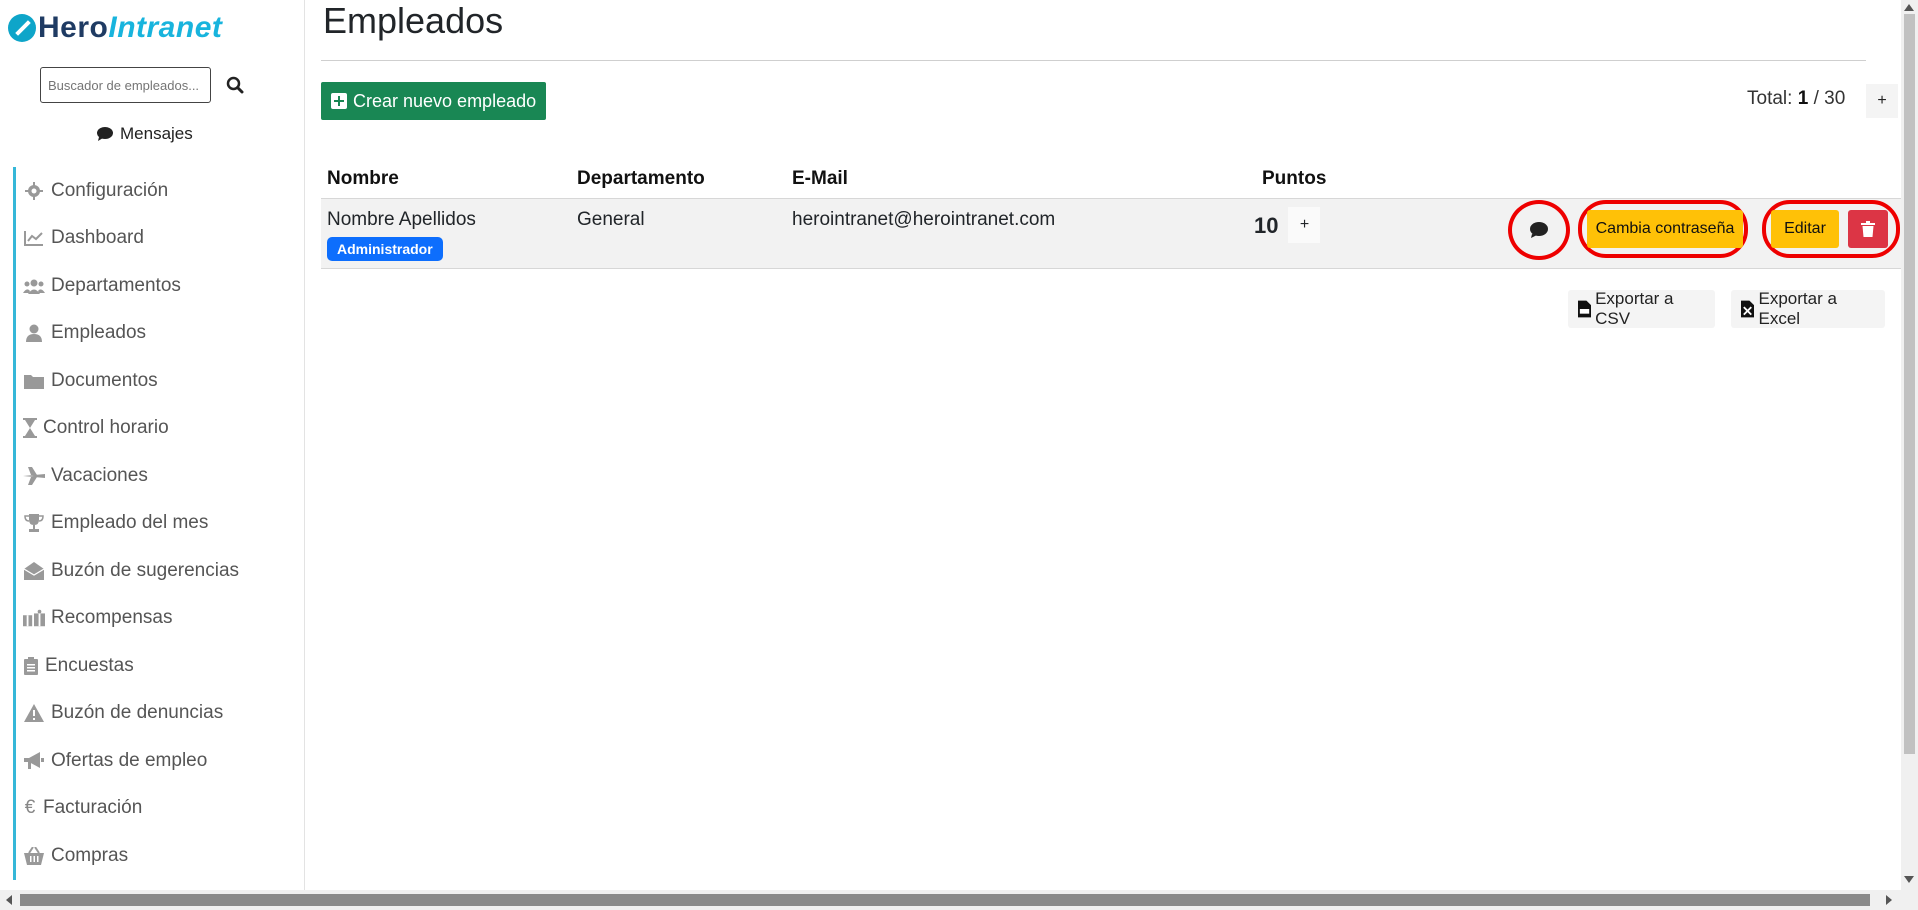 This screenshot has width=1918, height=910. I want to click on sidebar-item-label: Vacaciones, so click(99, 475).